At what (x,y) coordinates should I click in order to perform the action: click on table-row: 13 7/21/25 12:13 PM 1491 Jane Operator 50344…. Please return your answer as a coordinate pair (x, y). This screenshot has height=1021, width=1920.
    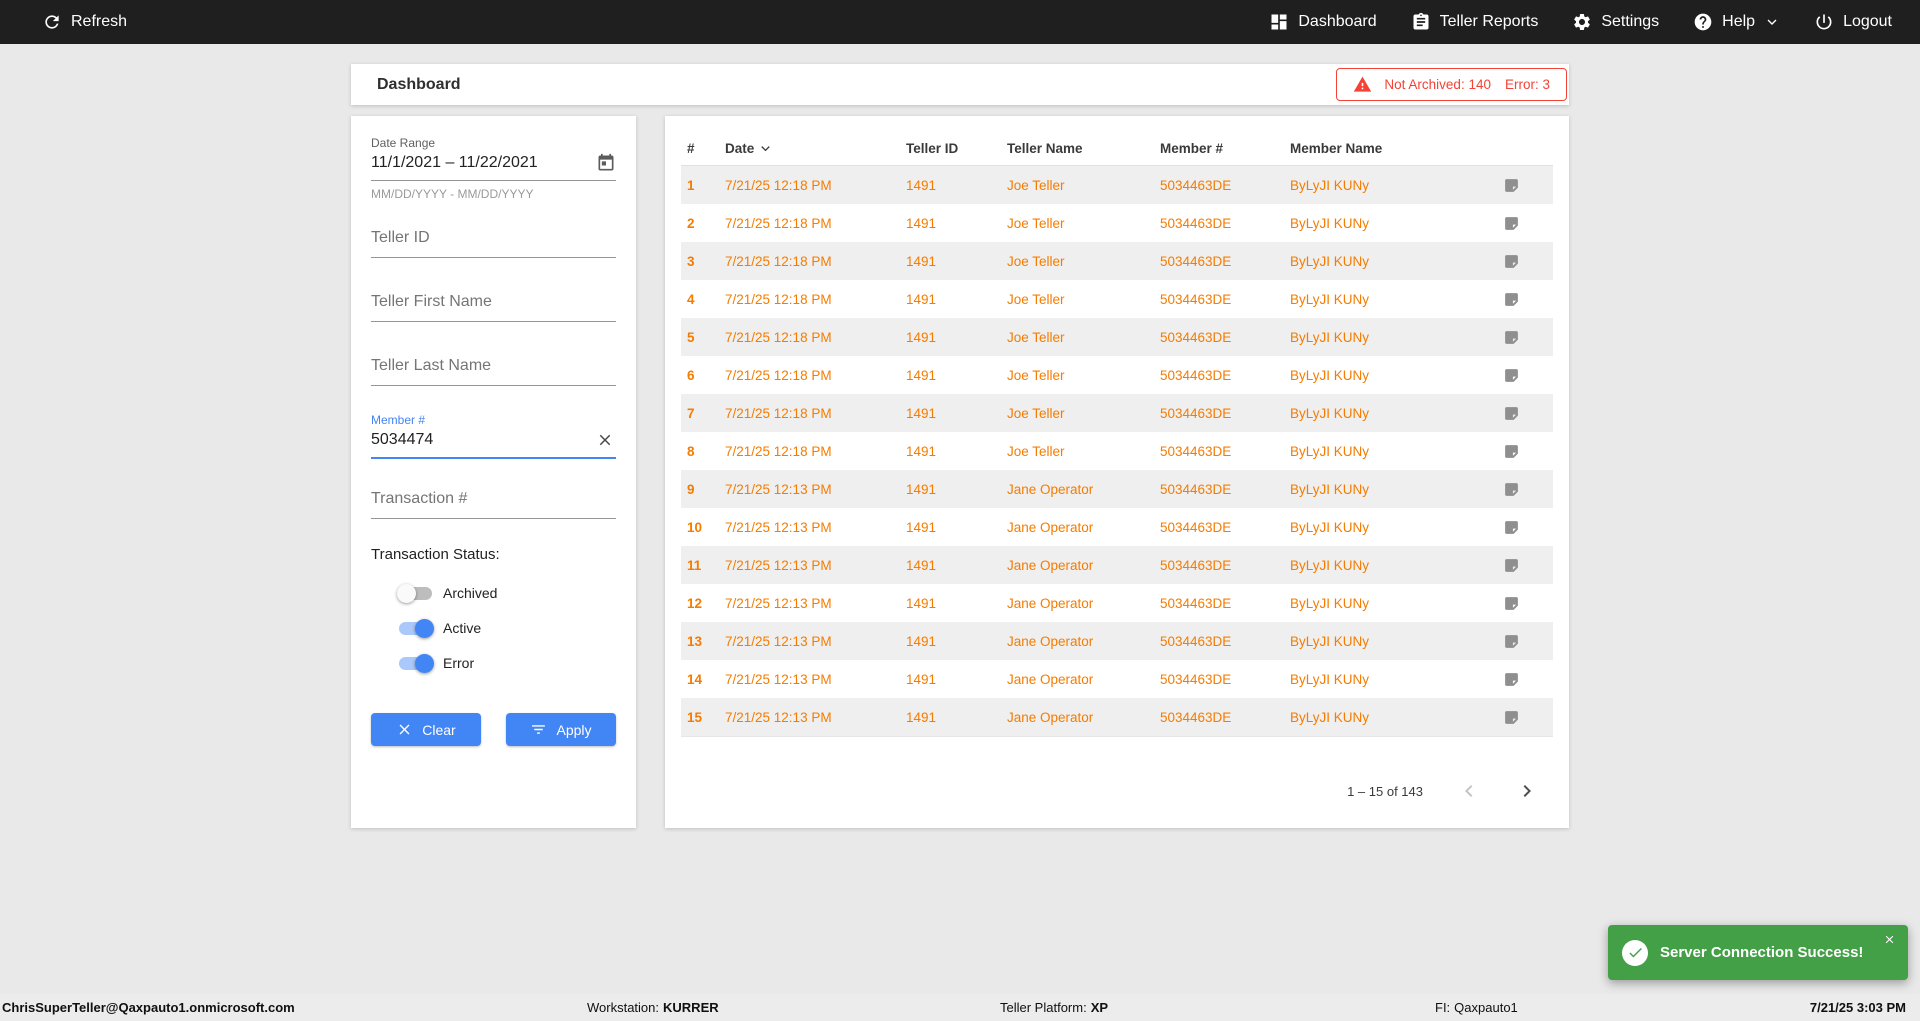
    Looking at the image, I should click on (1117, 641).